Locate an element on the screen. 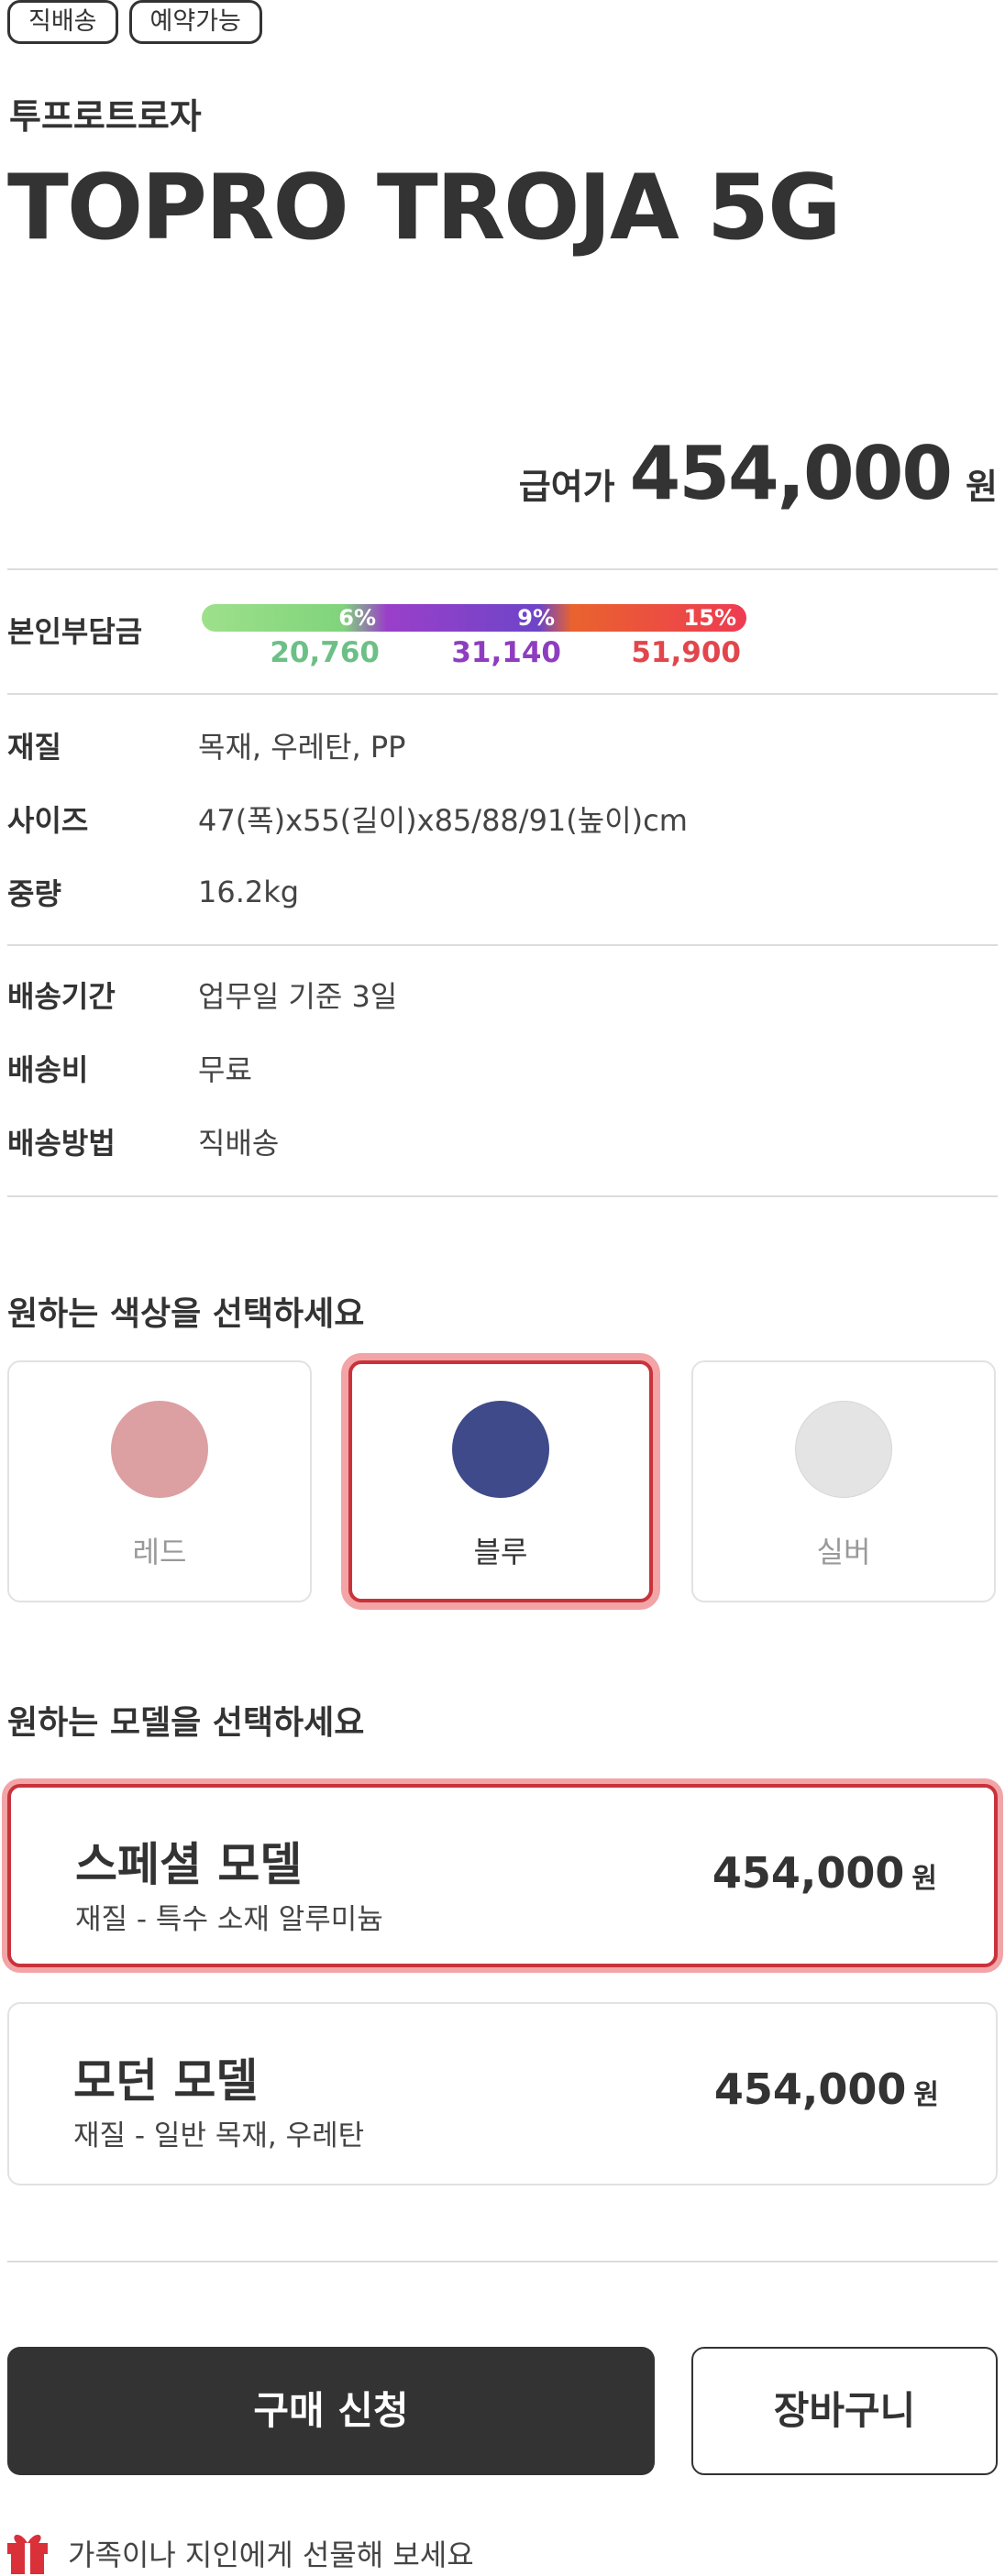 This screenshot has height=2576, width=1005. price-value: 454,000 is located at coordinates (791, 474).